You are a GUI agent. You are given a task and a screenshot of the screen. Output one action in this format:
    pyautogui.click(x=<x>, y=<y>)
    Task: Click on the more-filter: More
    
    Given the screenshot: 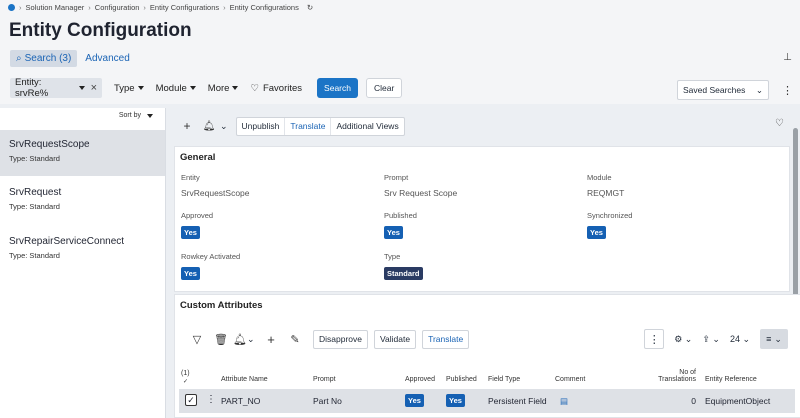 What is the action you would take?
    pyautogui.click(x=223, y=88)
    